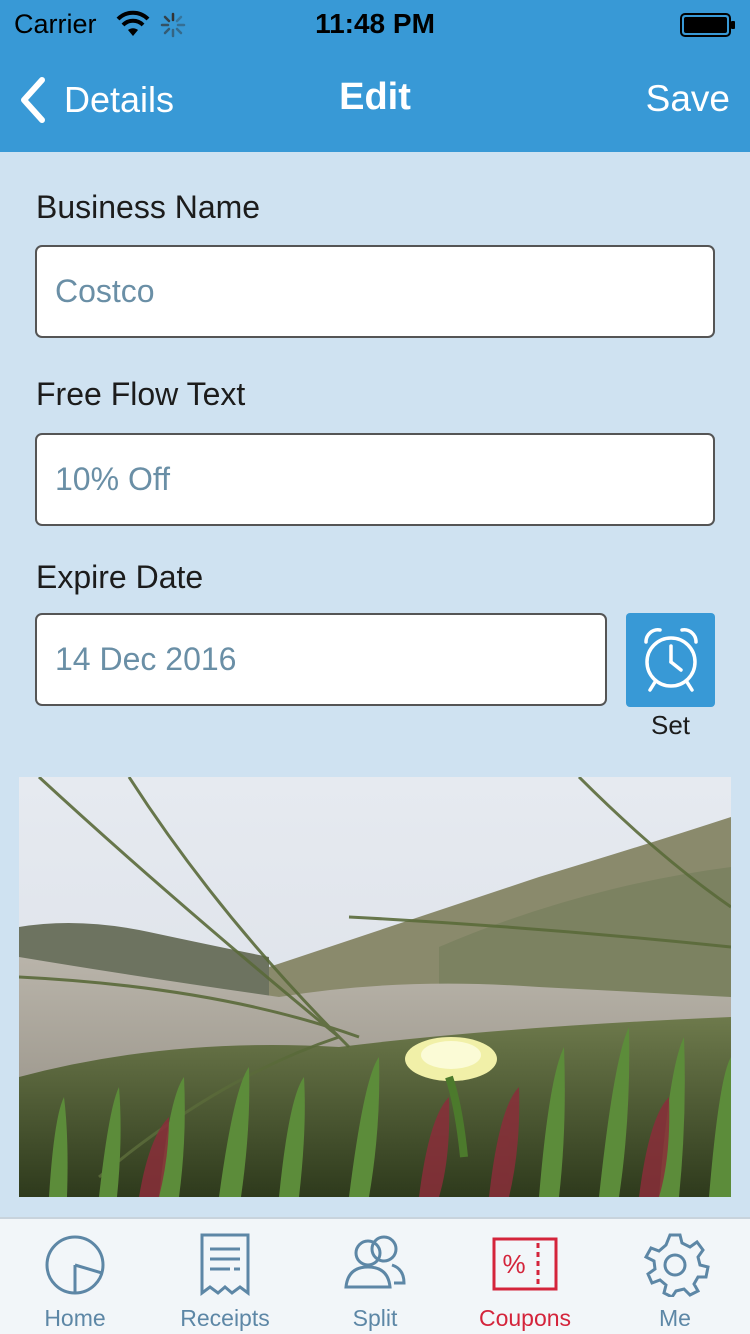 The height and width of the screenshot is (1334, 750). I want to click on status-bar: Carrier 11:48 PM, so click(375, 24).